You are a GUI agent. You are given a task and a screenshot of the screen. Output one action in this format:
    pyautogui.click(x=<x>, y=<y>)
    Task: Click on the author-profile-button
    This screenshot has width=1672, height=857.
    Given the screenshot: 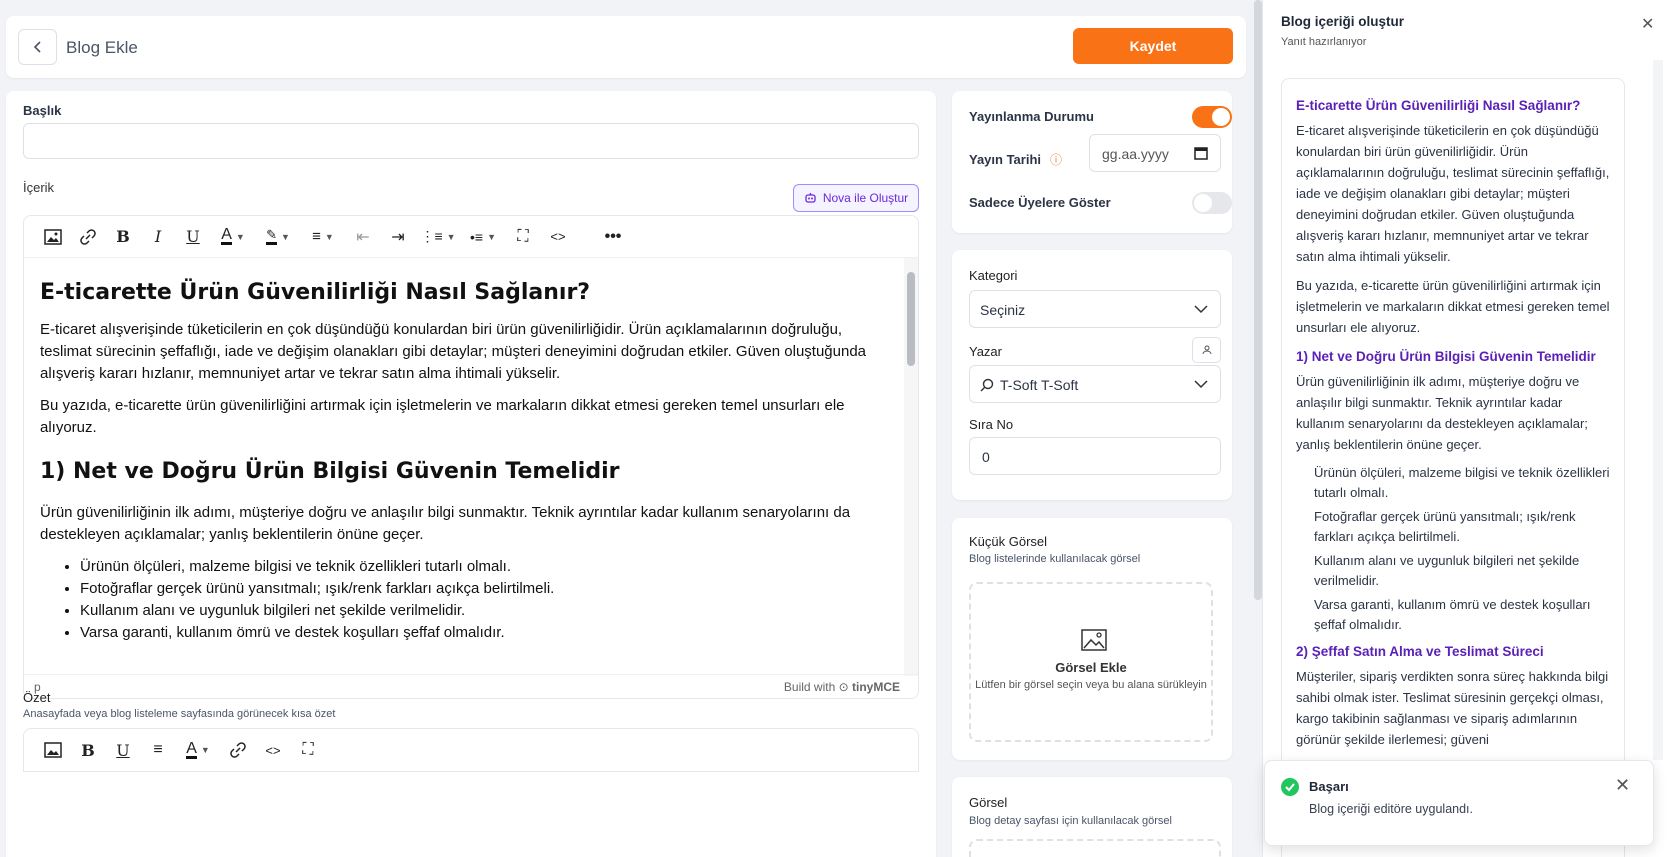 What is the action you would take?
    pyautogui.click(x=1206, y=350)
    